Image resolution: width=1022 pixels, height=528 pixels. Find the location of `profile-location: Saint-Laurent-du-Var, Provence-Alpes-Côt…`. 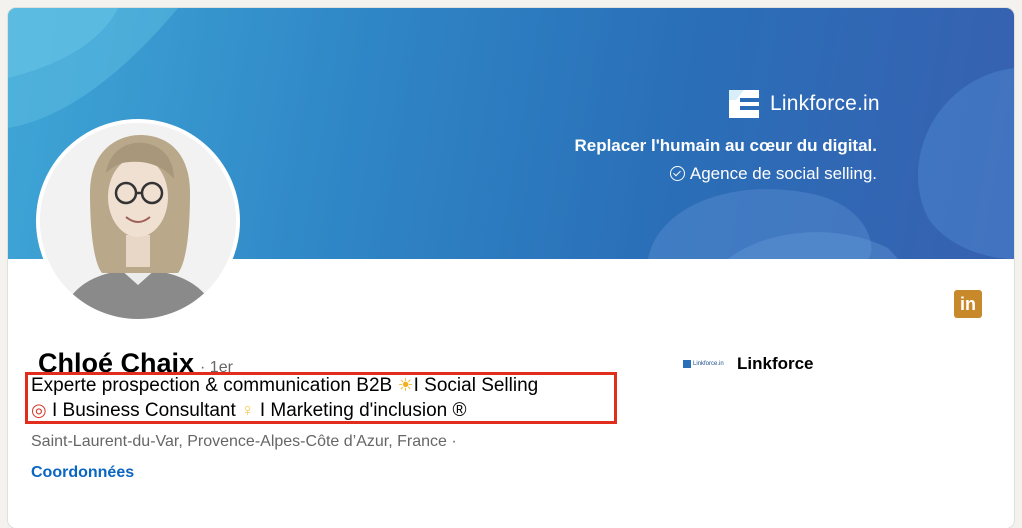

profile-location: Saint-Laurent-du-Var, Provence-Alpes-Côt… is located at coordinates (244, 441).